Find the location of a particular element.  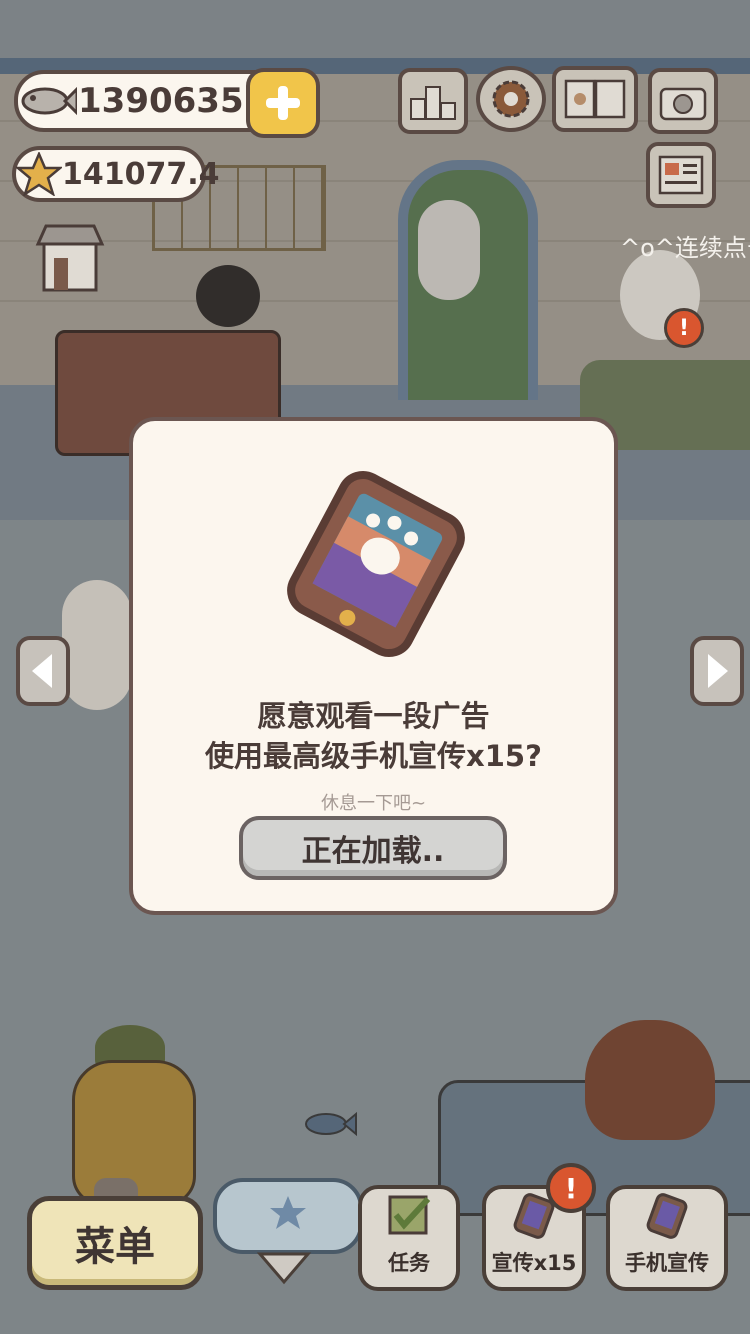

book-icon is located at coordinates (595, 99).